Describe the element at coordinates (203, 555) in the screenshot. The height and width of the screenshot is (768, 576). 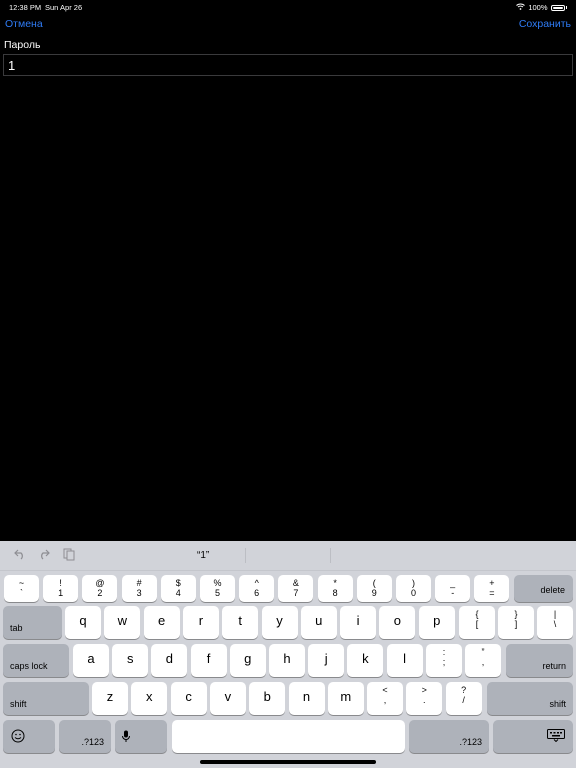
I see `suggestion-item: “1”` at that location.